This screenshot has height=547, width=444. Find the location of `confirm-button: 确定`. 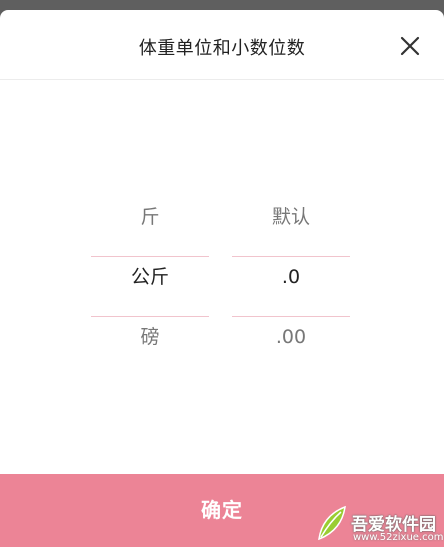

confirm-button: 确定 is located at coordinates (222, 510).